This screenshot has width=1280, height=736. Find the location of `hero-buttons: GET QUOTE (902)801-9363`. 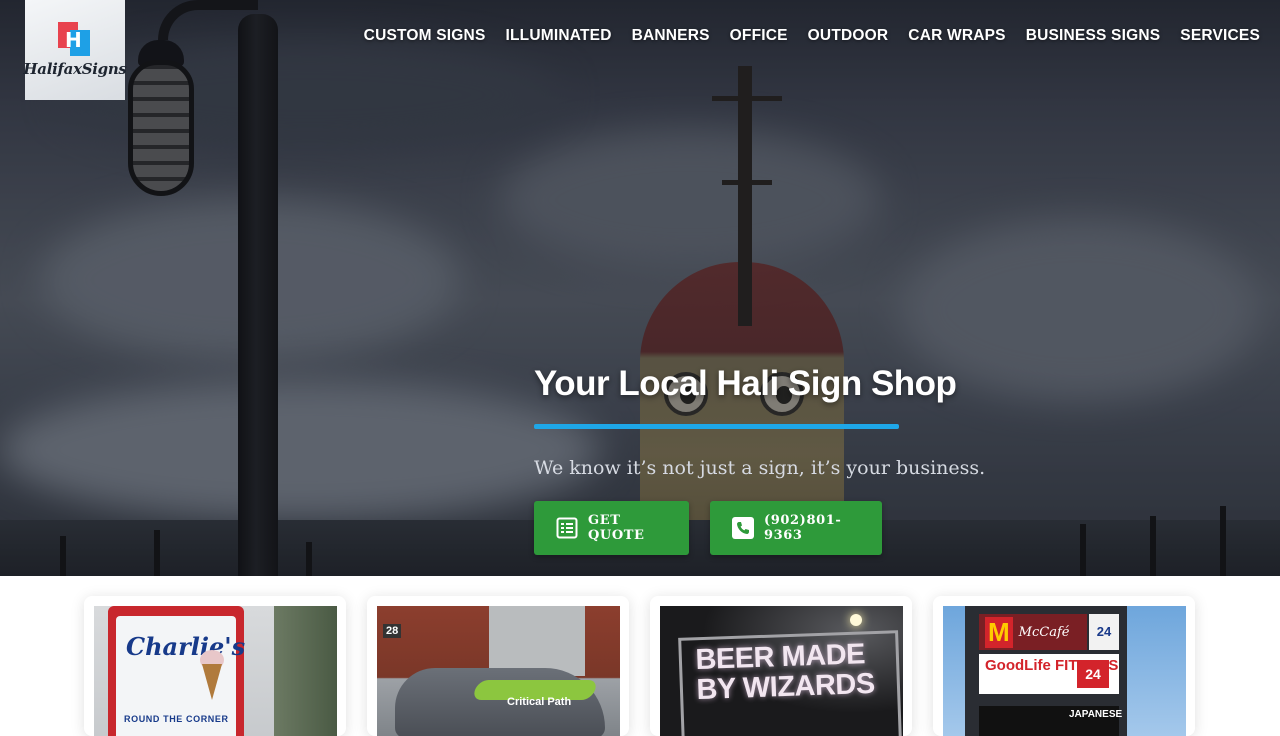

hero-buttons: GET QUOTE (902)801-9363 is located at coordinates (759, 528).